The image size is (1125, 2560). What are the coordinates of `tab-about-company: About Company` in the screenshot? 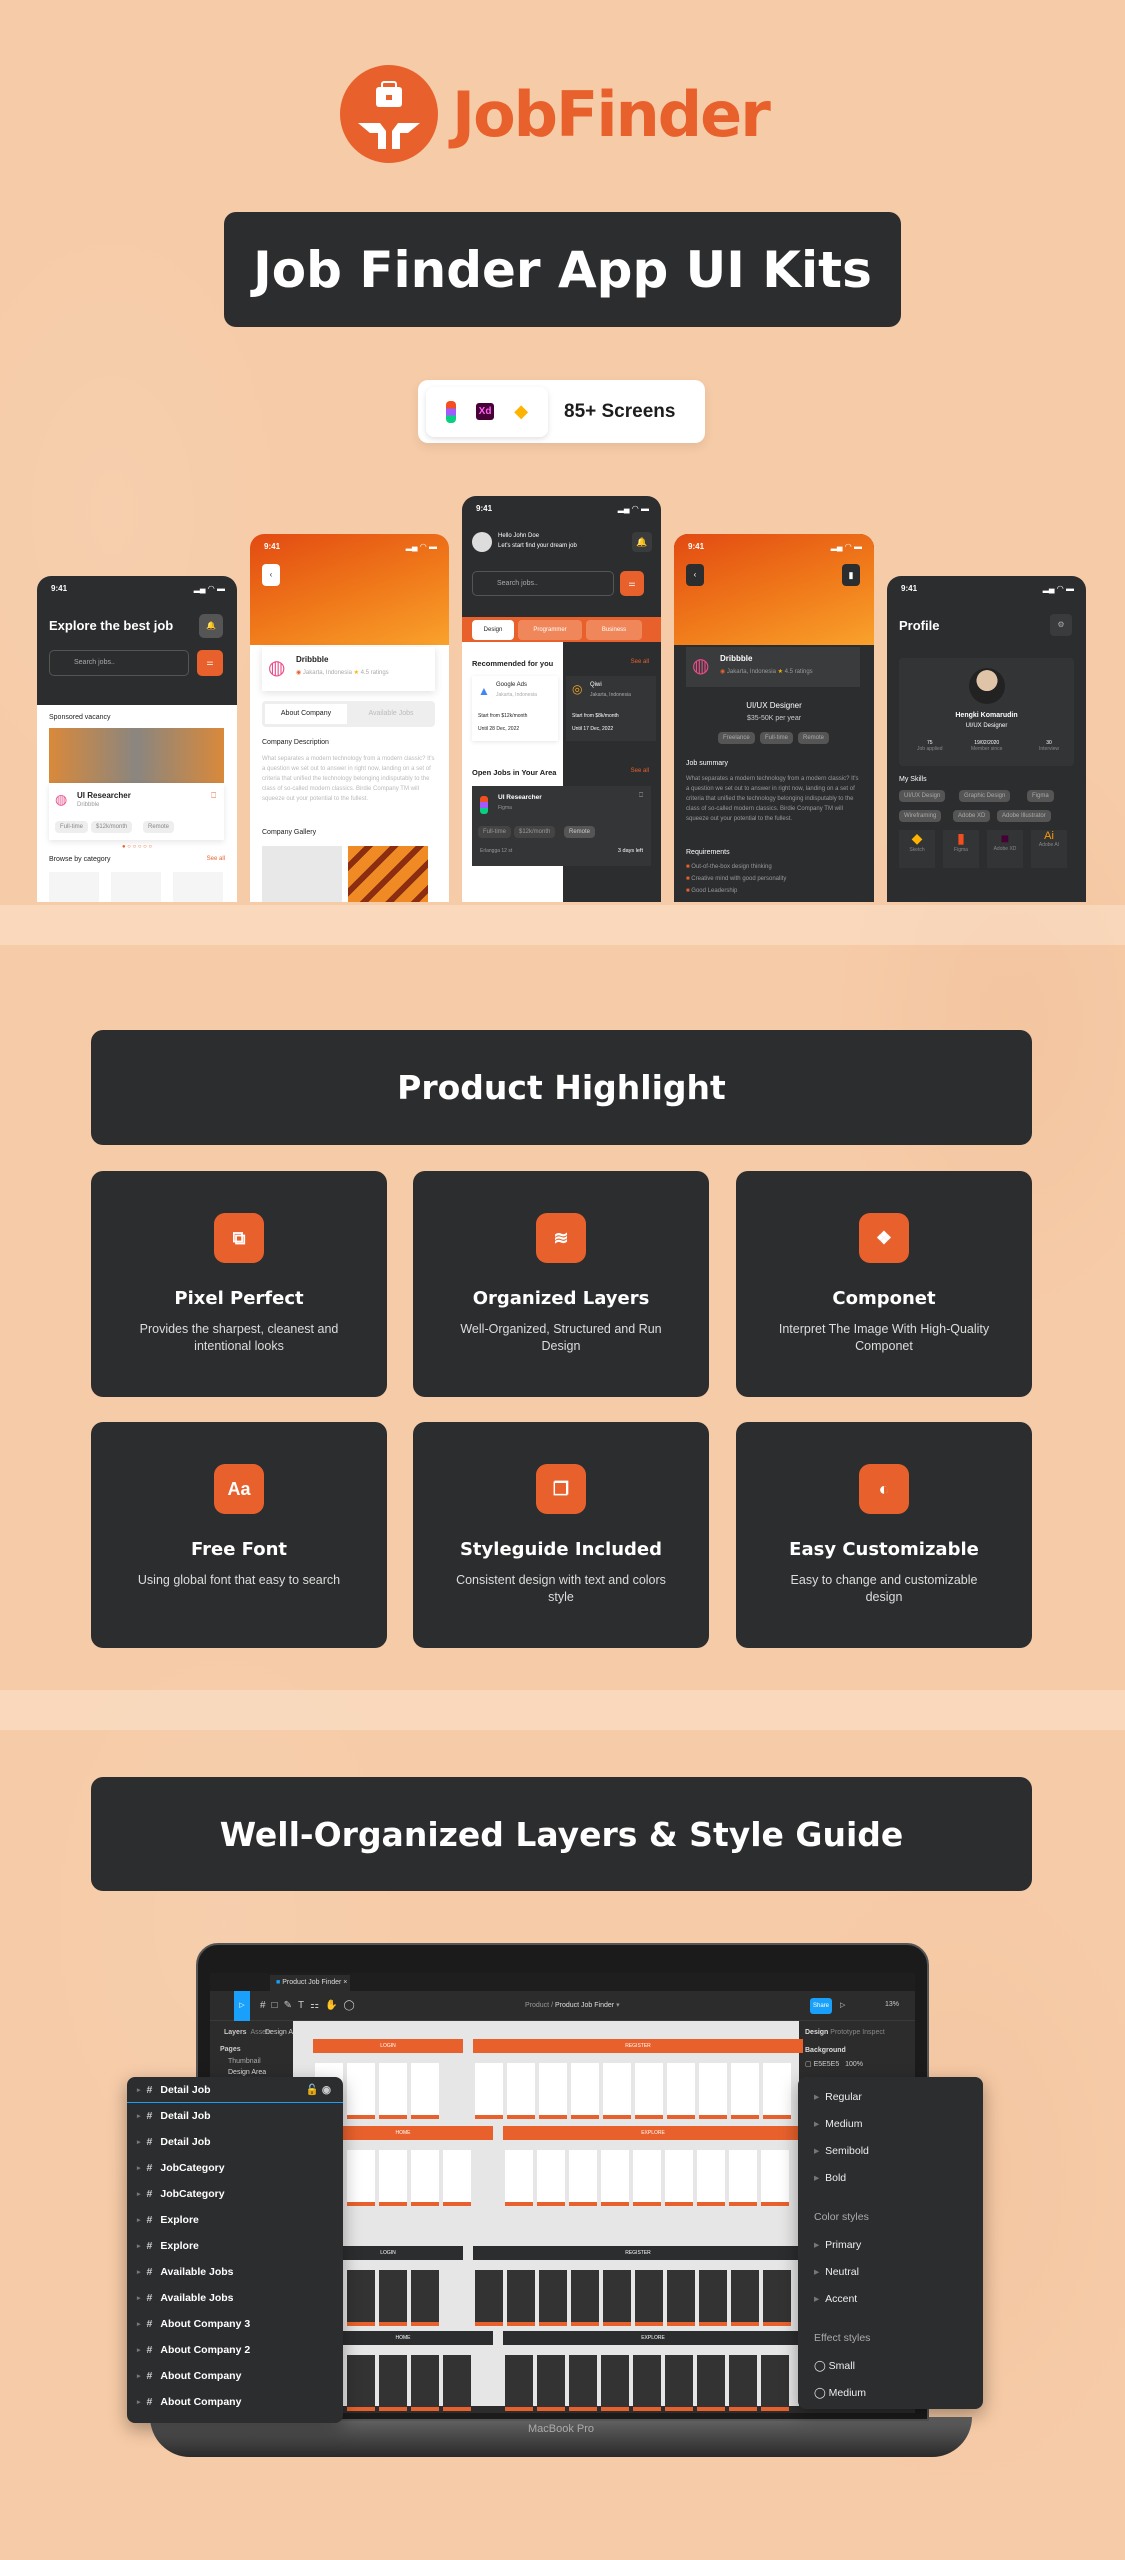 It's located at (306, 714).